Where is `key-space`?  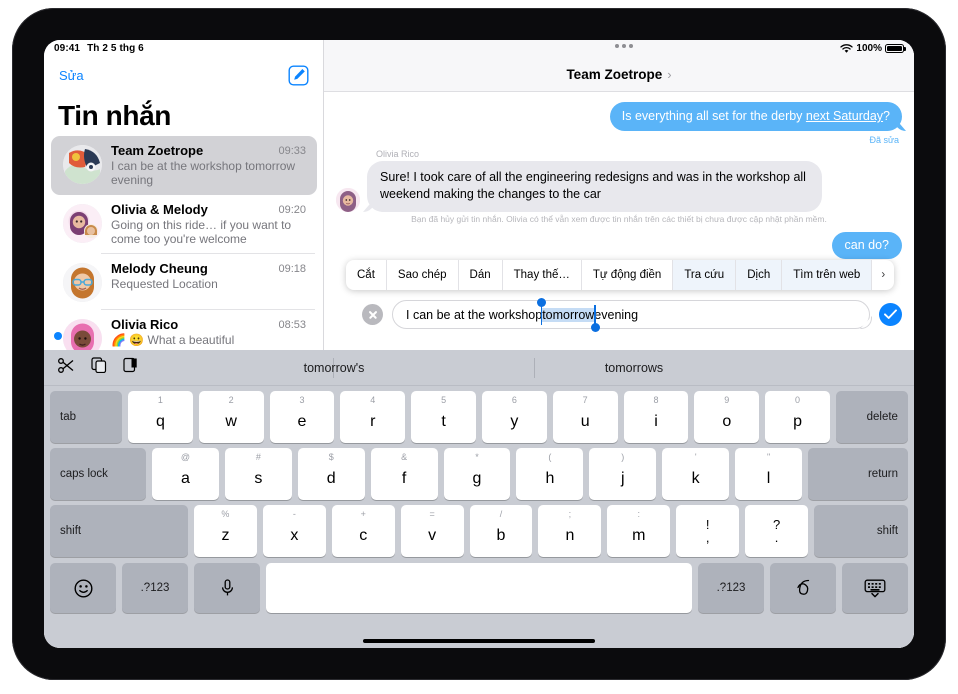 key-space is located at coordinates (479, 588).